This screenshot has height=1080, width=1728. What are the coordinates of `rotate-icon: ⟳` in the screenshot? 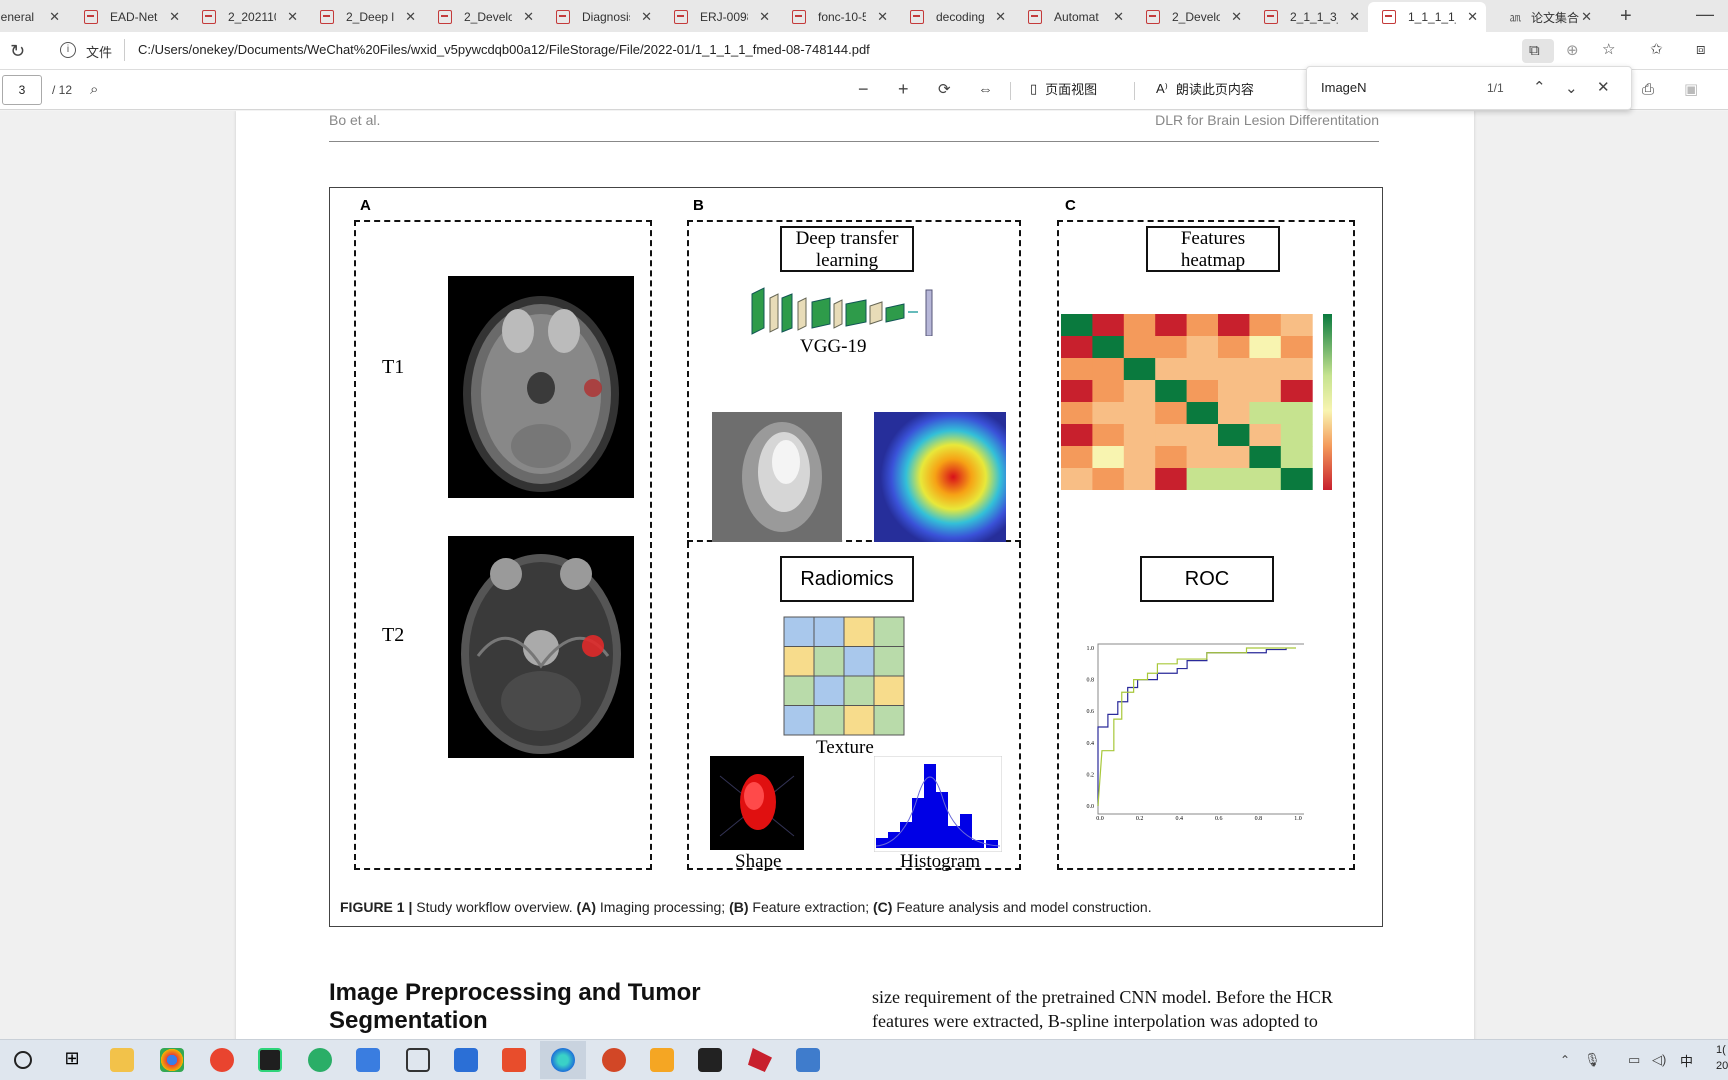 It's located at (944, 90).